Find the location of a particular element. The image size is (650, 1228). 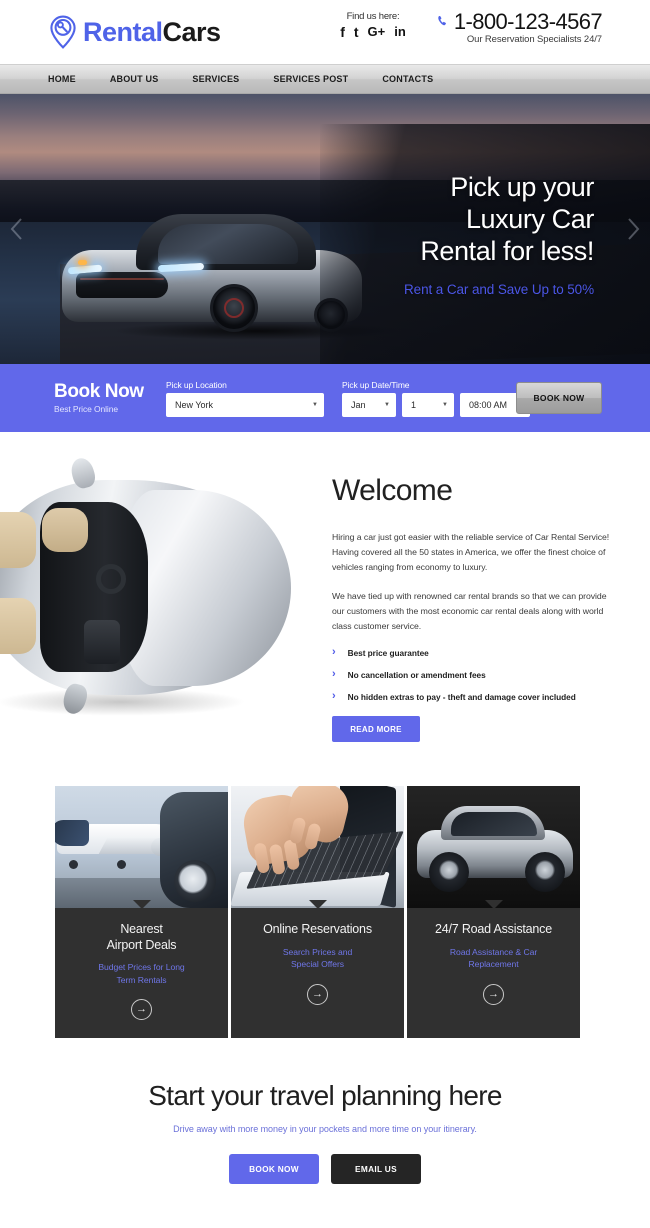

list-item: › No cancellation or amendment fees is located at coordinates (472, 674).